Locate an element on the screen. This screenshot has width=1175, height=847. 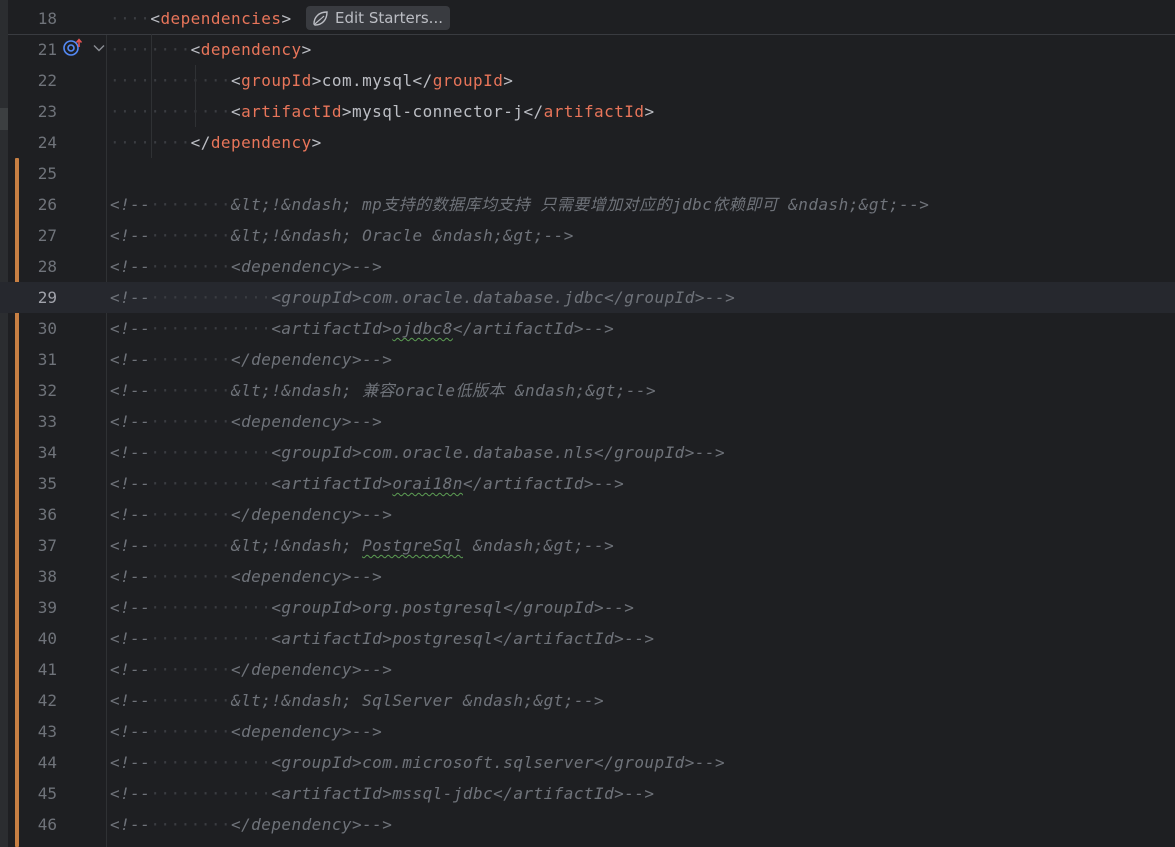
code-line-content: ········<dependency> is located at coordinates (211, 49).